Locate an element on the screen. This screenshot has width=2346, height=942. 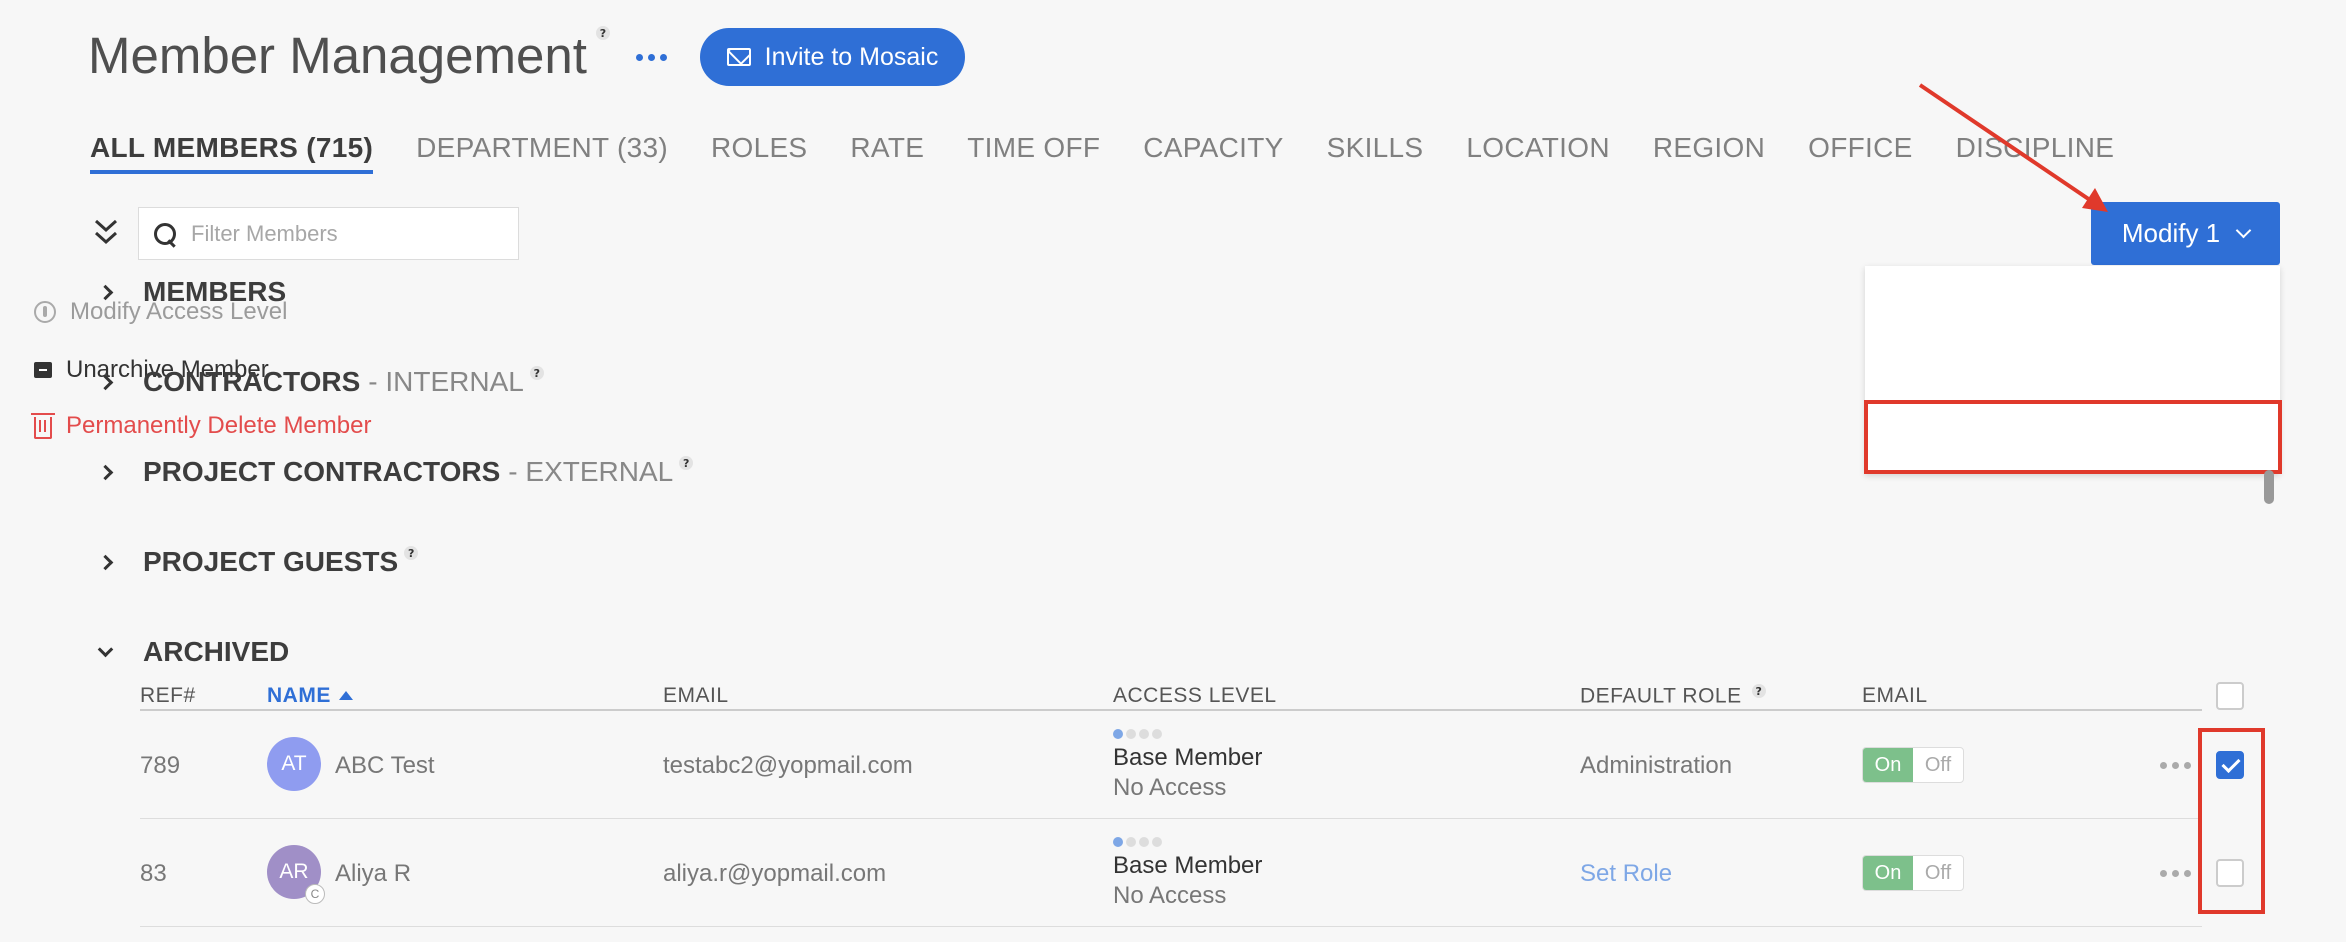
column-header-name-label: NAME is located at coordinates (299, 695).